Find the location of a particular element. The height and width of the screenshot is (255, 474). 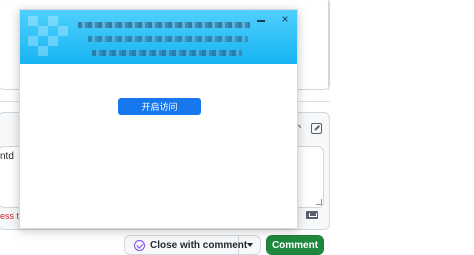

comment-text-fragment: ntd is located at coordinates (7, 156).